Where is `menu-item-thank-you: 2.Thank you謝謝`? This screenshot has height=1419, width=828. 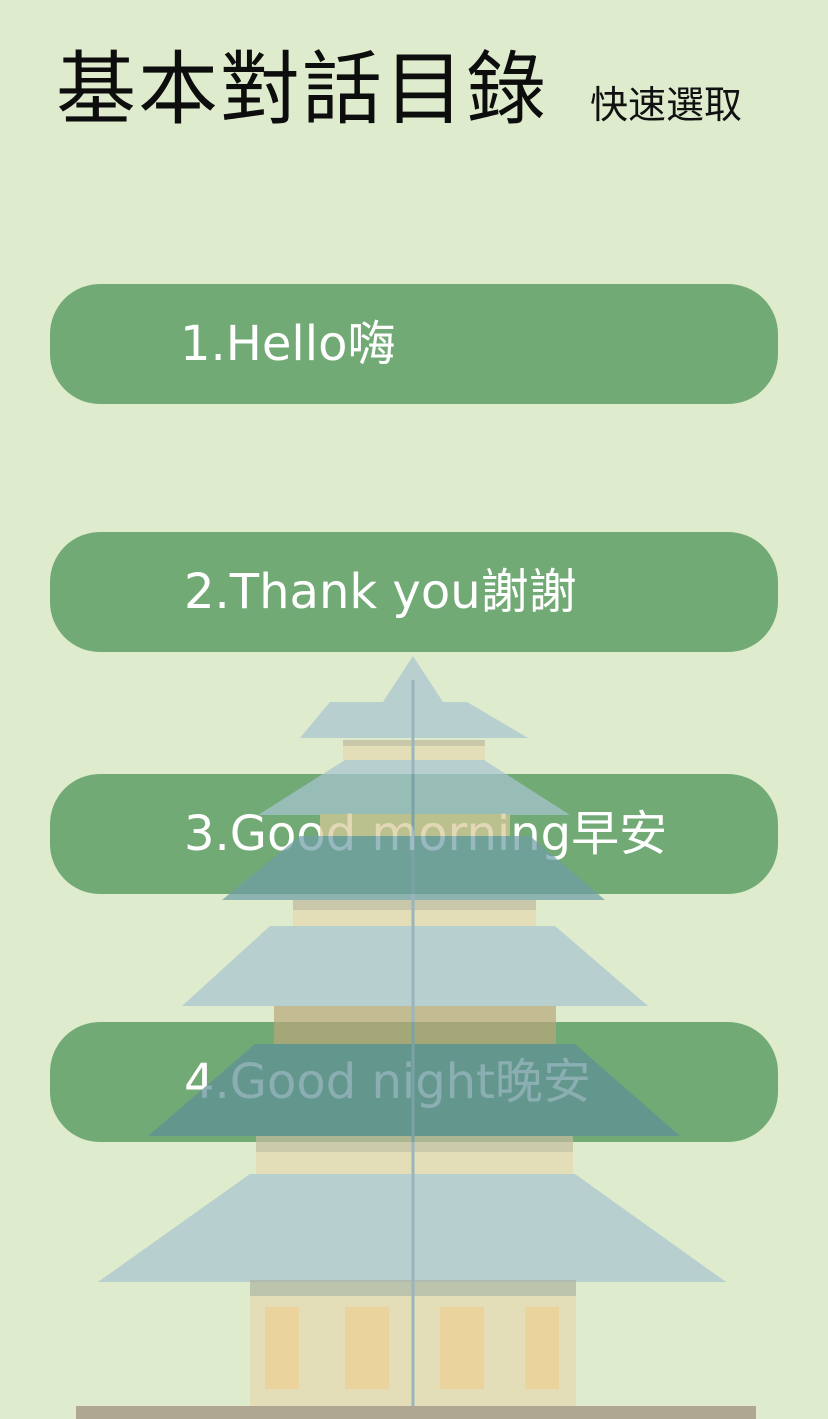
menu-item-thank-you: 2.Thank you謝謝 is located at coordinates (414, 592).